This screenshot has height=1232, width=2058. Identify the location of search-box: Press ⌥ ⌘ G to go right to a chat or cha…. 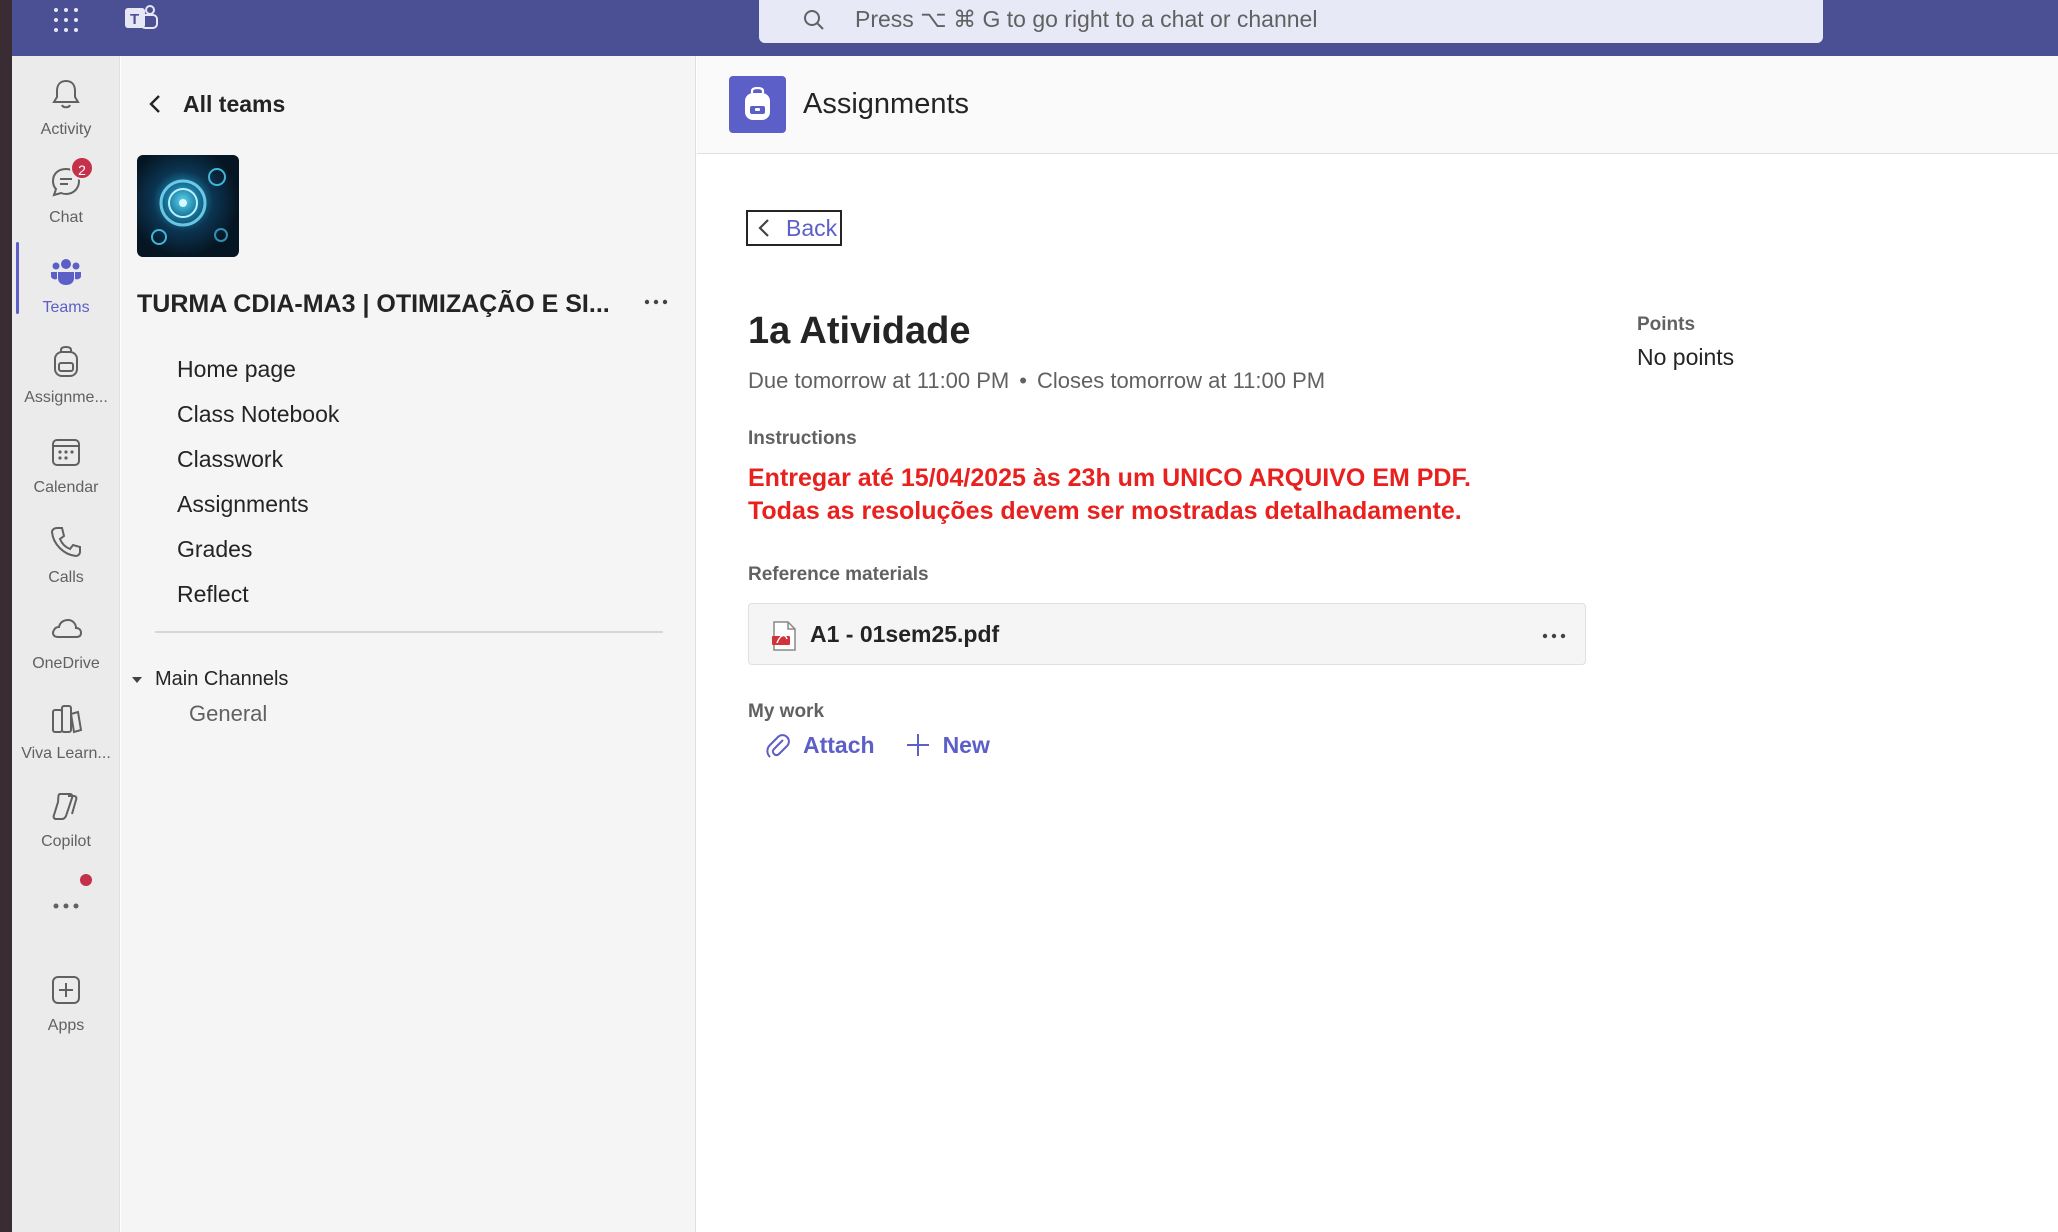
(1291, 21).